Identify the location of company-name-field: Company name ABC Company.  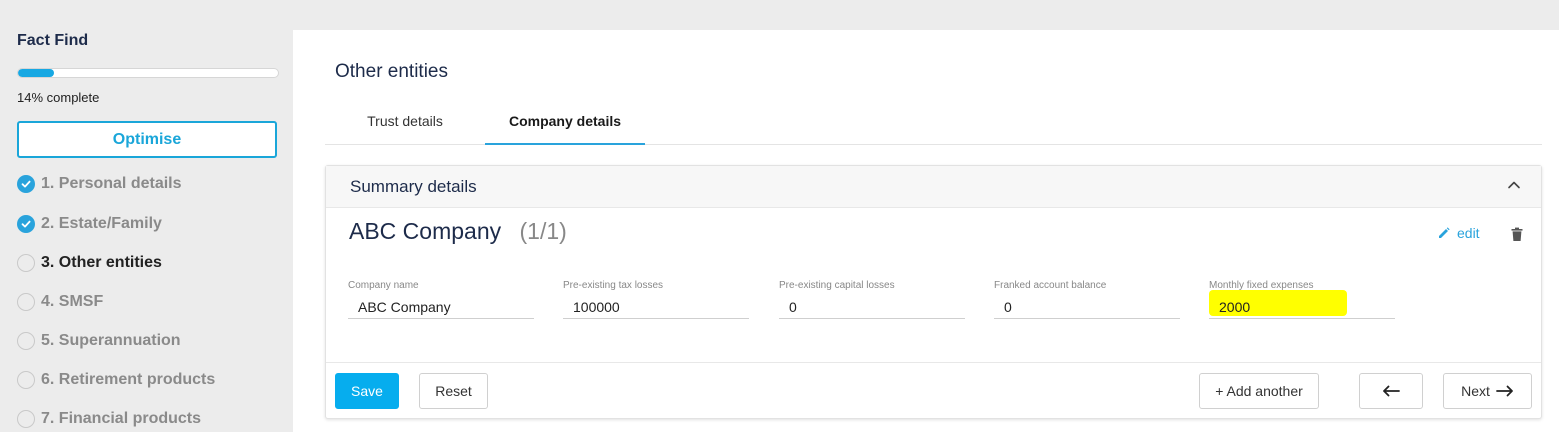
(441, 299).